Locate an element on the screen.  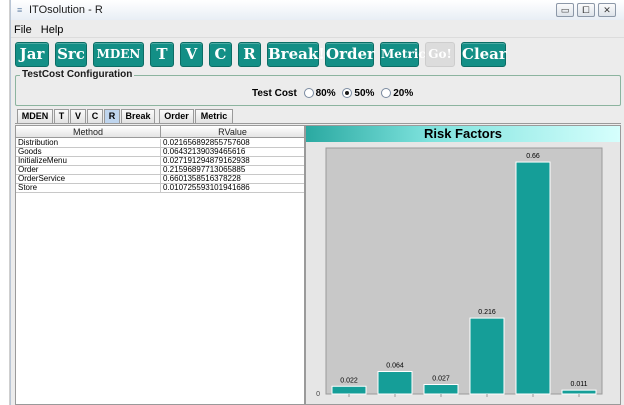
src-button: Src is located at coordinates (71, 54).